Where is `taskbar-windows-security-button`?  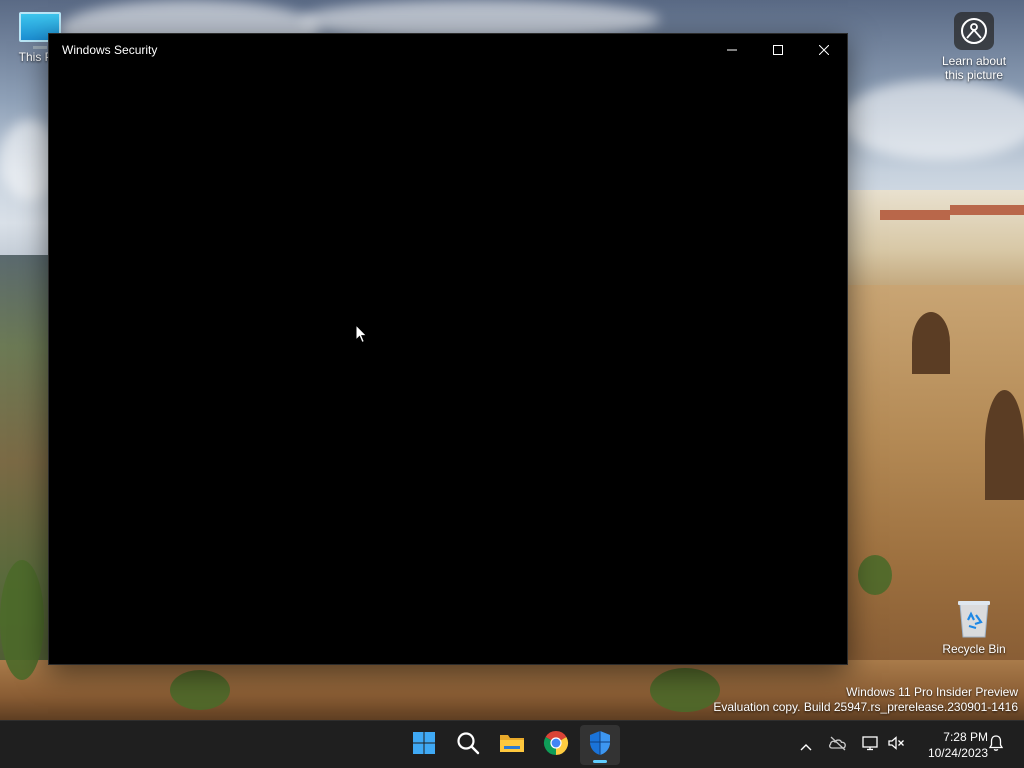
taskbar-windows-security-button is located at coordinates (600, 745).